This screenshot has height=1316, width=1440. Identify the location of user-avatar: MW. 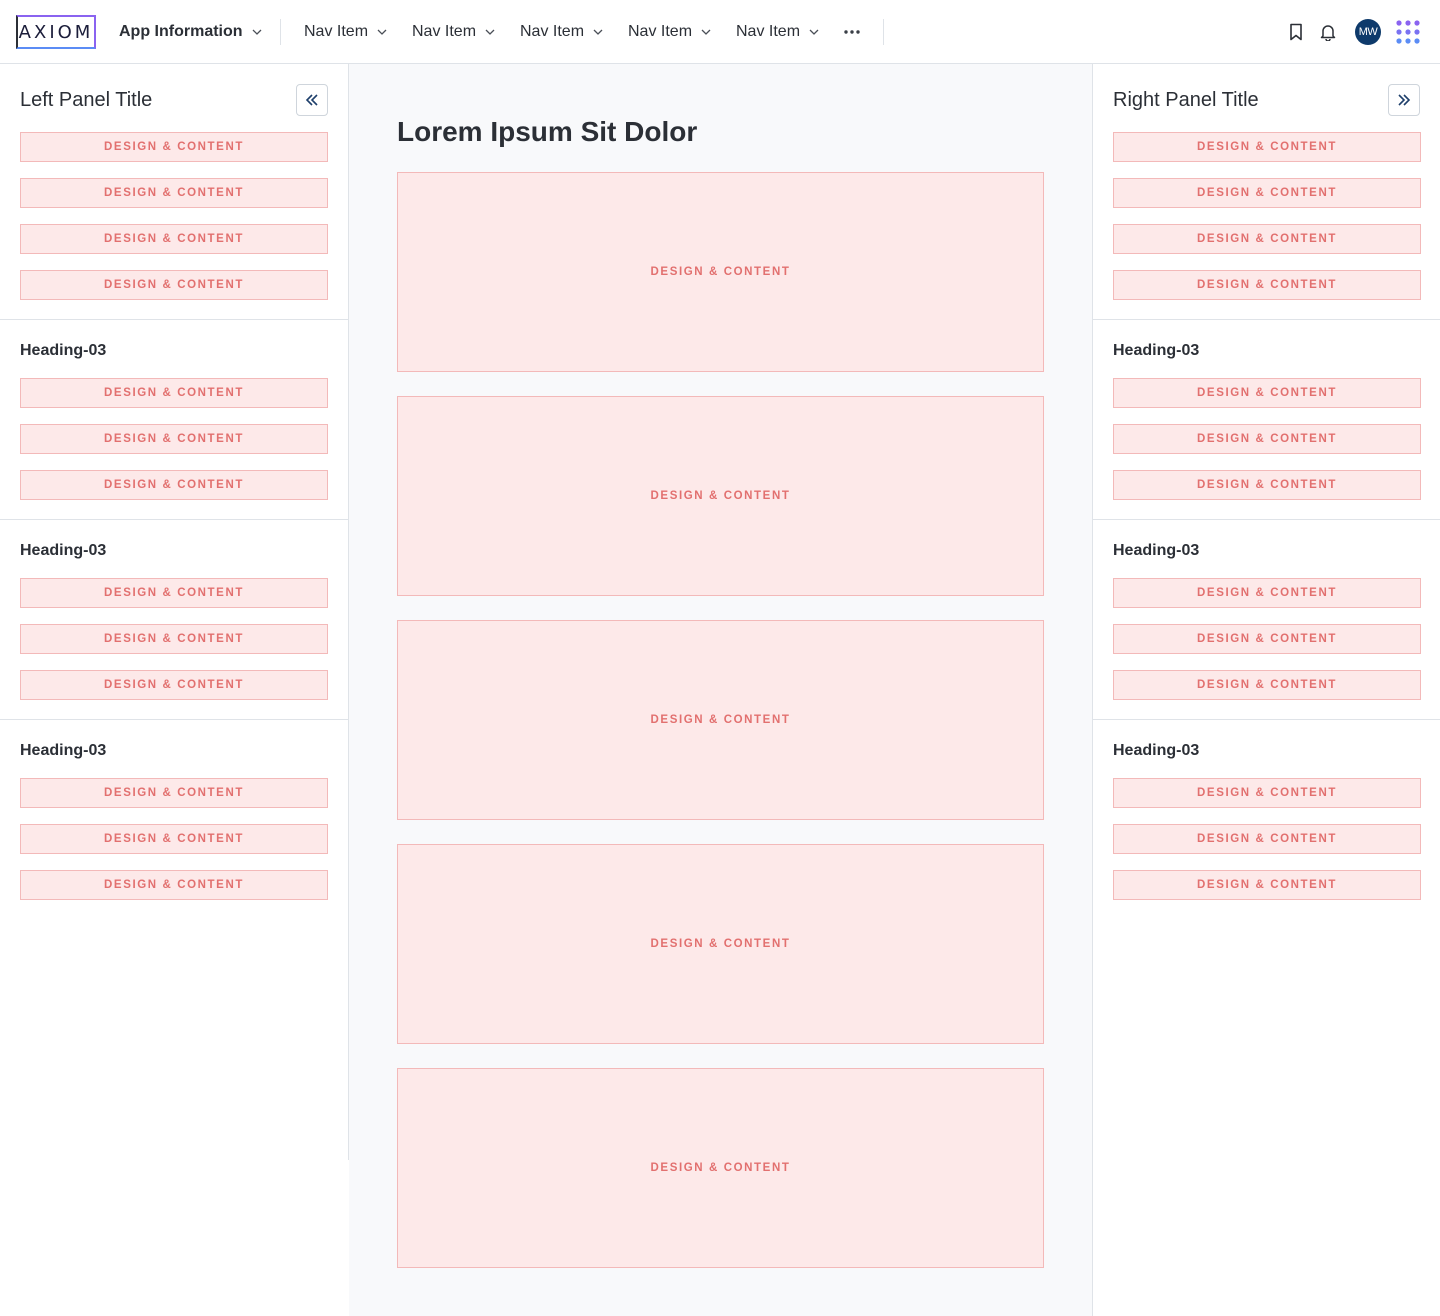
(1368, 32).